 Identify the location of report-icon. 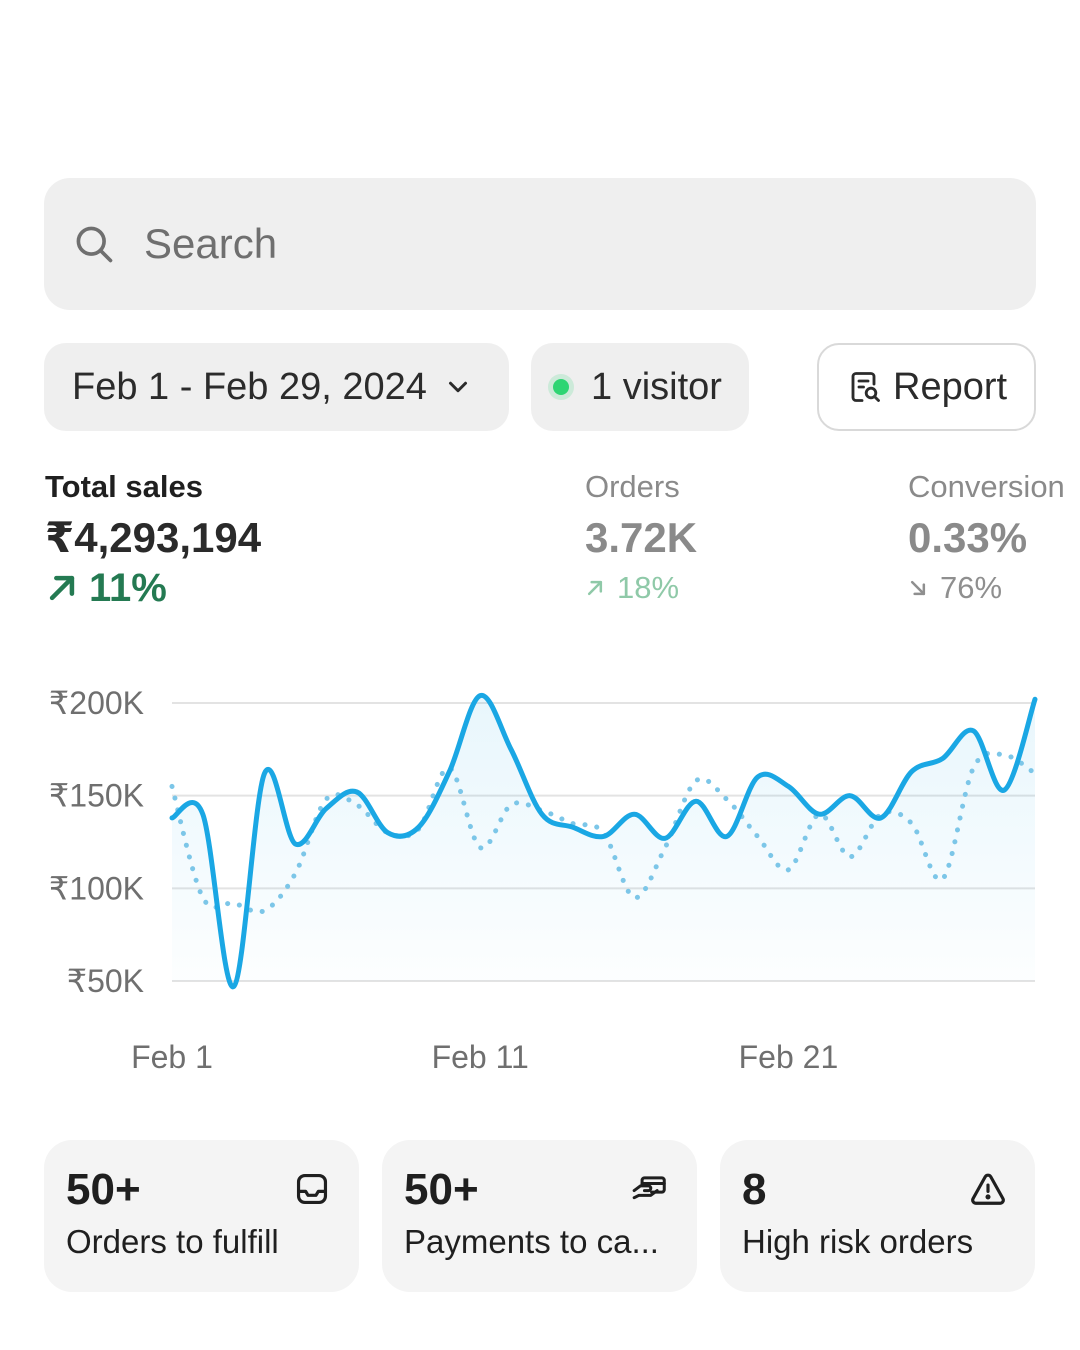
(865, 387).